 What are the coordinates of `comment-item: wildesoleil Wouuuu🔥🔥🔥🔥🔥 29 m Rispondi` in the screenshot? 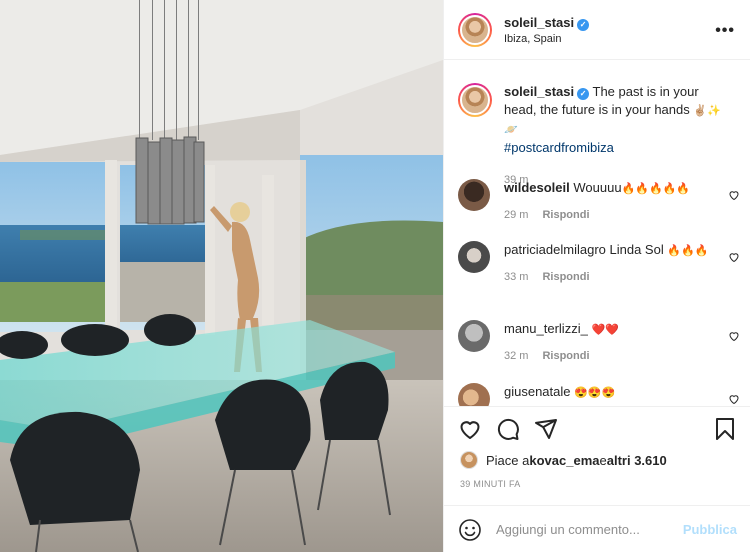 It's located at (603, 201).